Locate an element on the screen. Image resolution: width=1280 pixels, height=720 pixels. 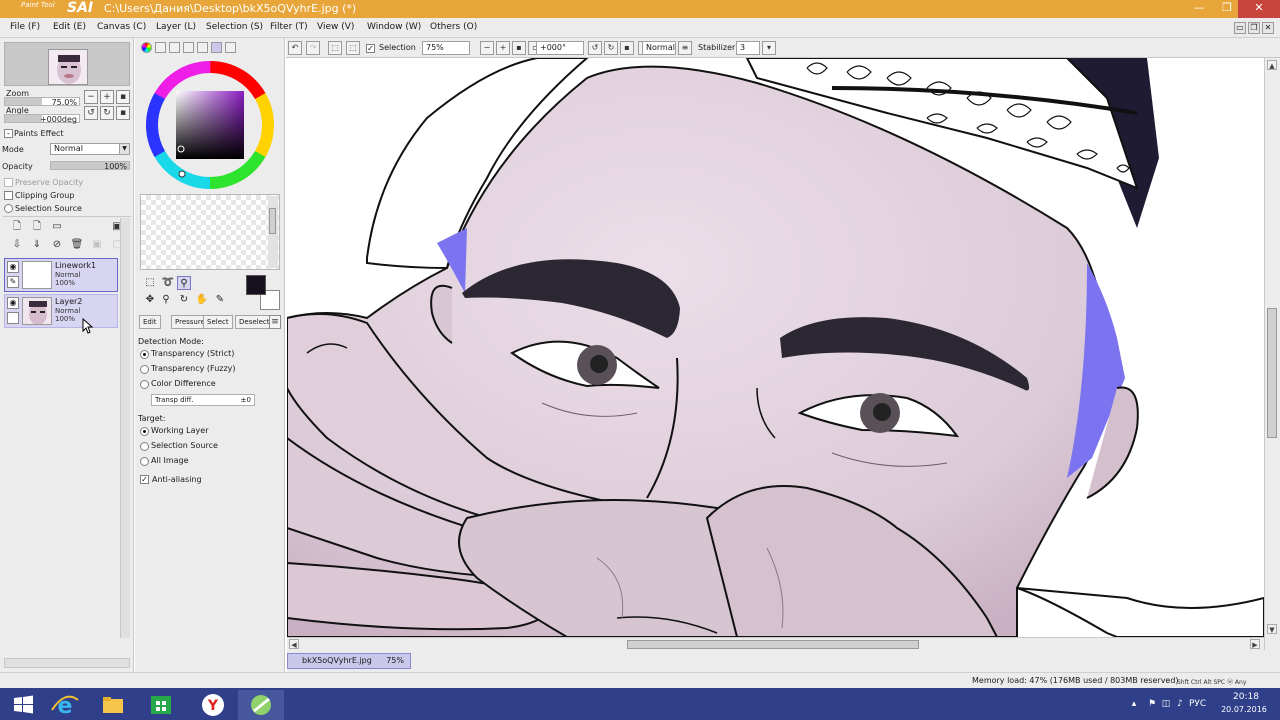
canvas-horizontal-scrollbar: ◀ ▶ is located at coordinates (775, 643).